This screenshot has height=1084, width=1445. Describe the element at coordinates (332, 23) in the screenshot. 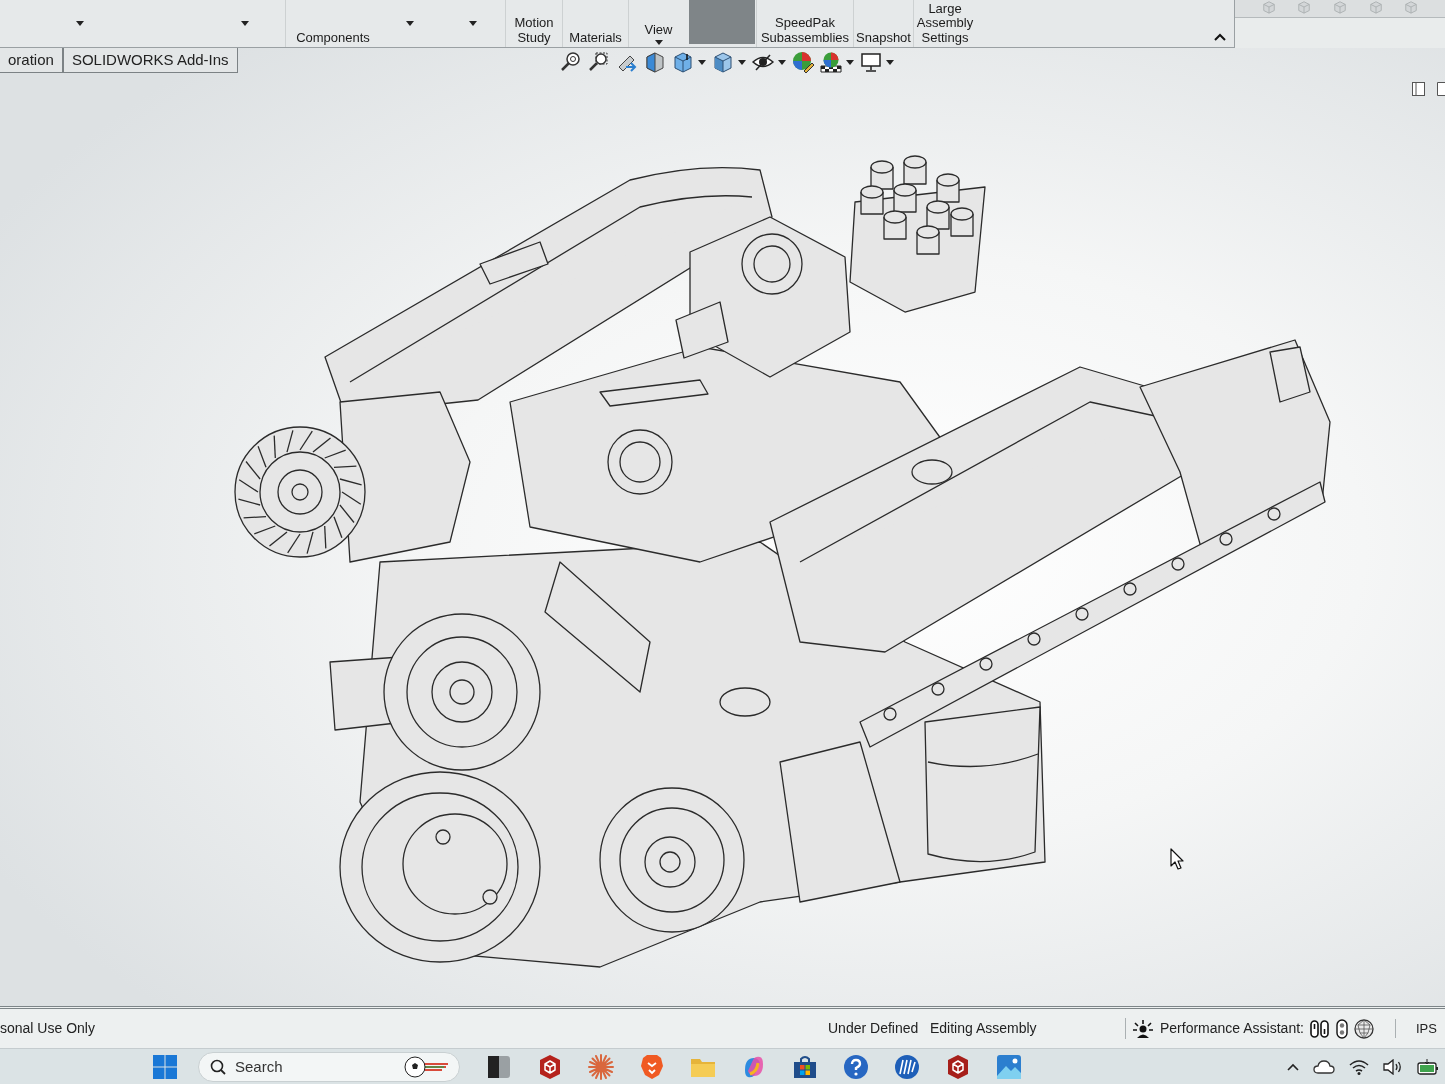

I see `ribbon-button: Components` at that location.